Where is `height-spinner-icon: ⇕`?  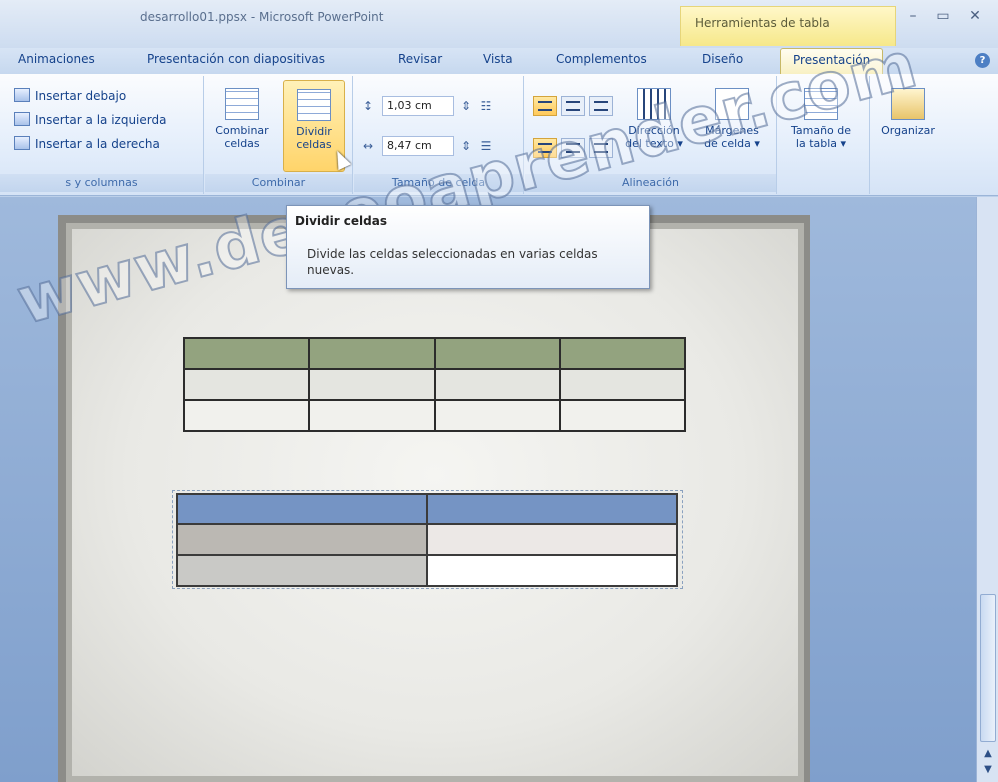
height-spinner-icon: ⇕ is located at coordinates (466, 106).